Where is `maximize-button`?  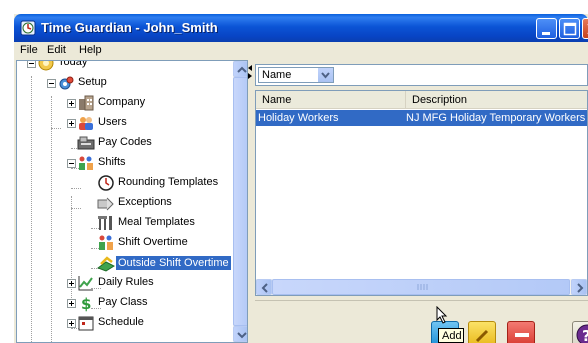
maximize-button is located at coordinates (569, 28).